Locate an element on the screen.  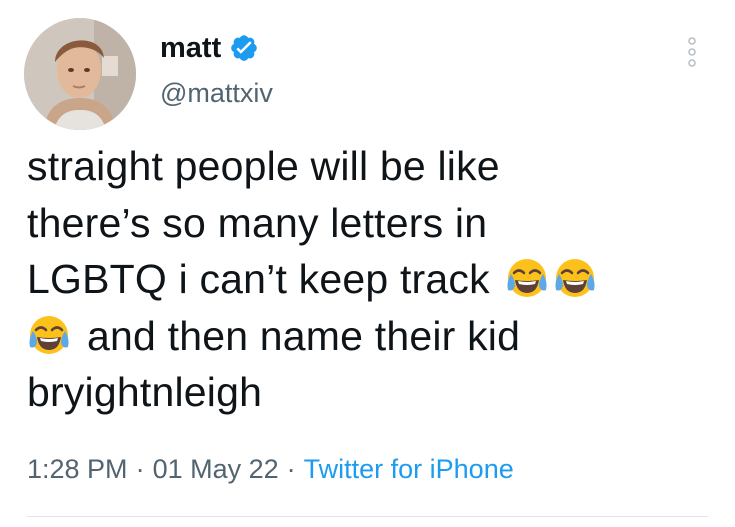
display-name-row: matt is located at coordinates (209, 48).